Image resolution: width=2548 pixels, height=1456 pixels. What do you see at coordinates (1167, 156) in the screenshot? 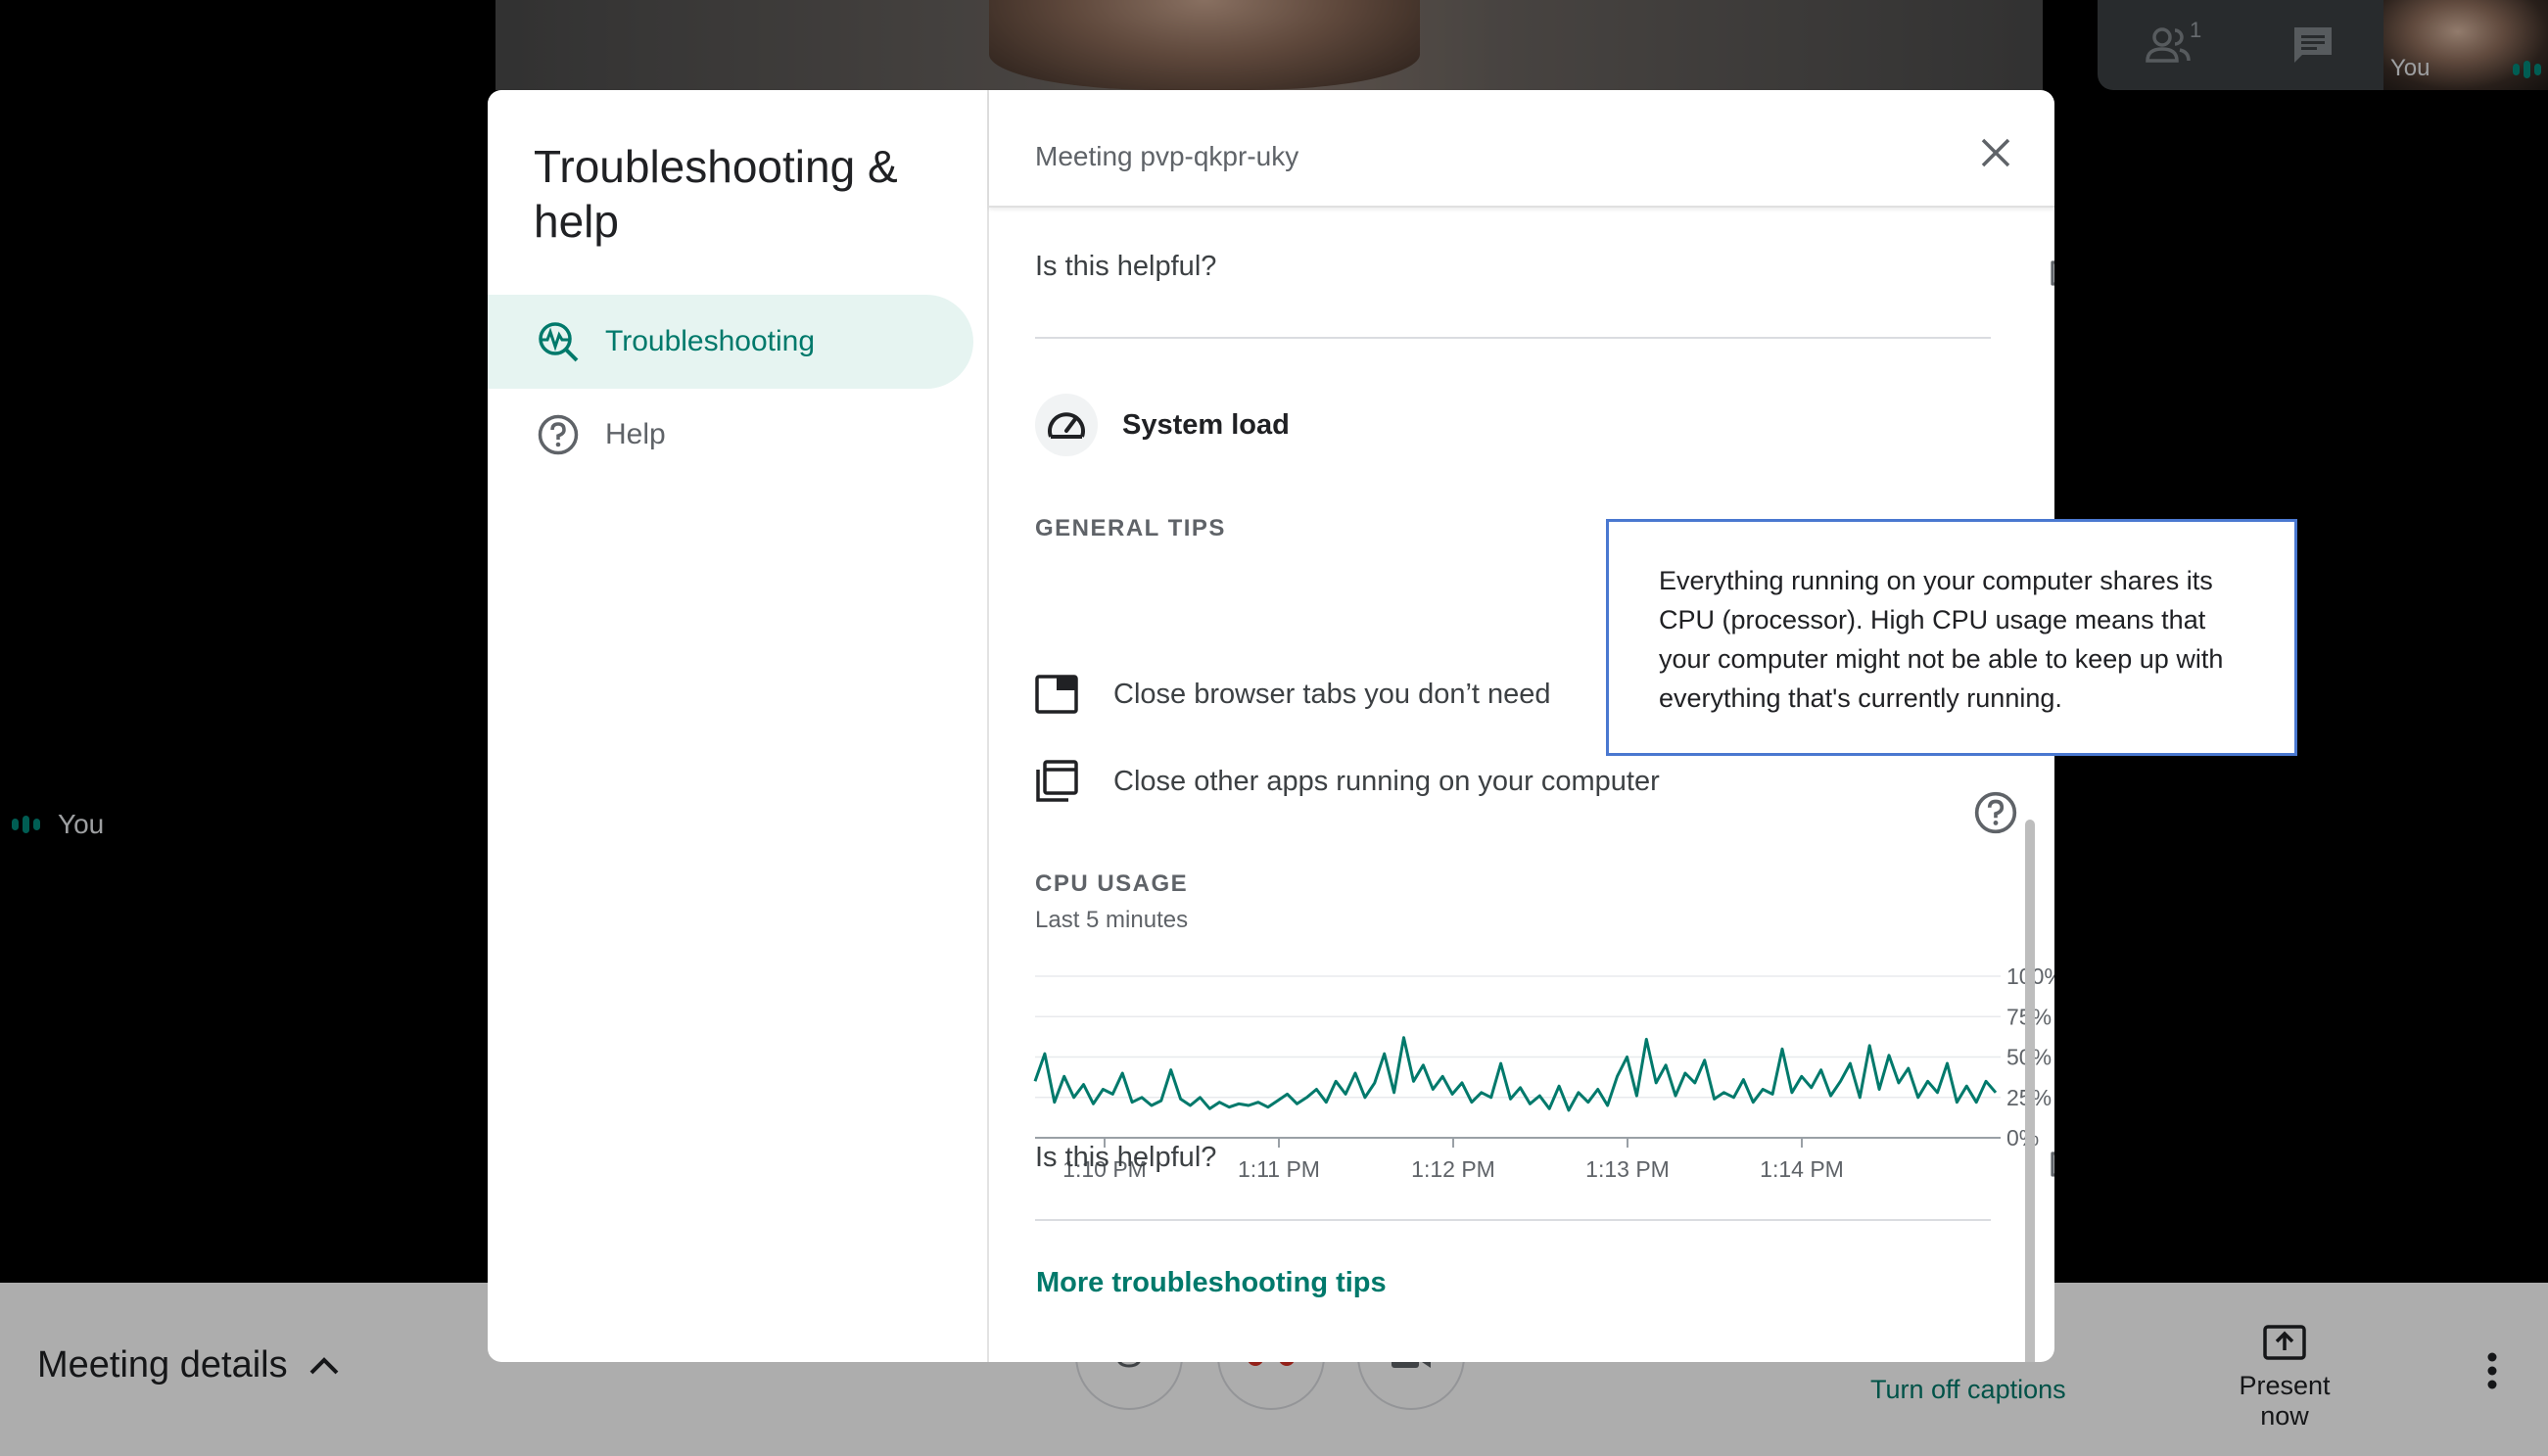
I see `meeting-code: Meeting pvp-qkpr-uky` at bounding box center [1167, 156].